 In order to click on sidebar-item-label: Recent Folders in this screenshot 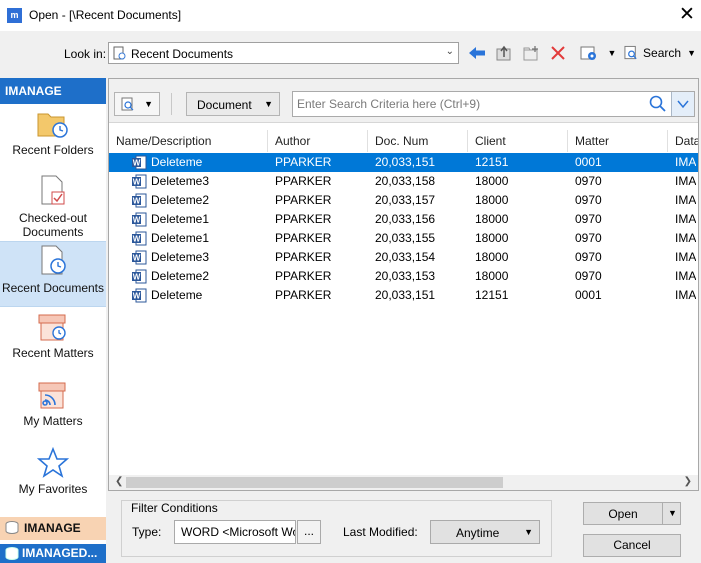, I will do `click(53, 150)`.